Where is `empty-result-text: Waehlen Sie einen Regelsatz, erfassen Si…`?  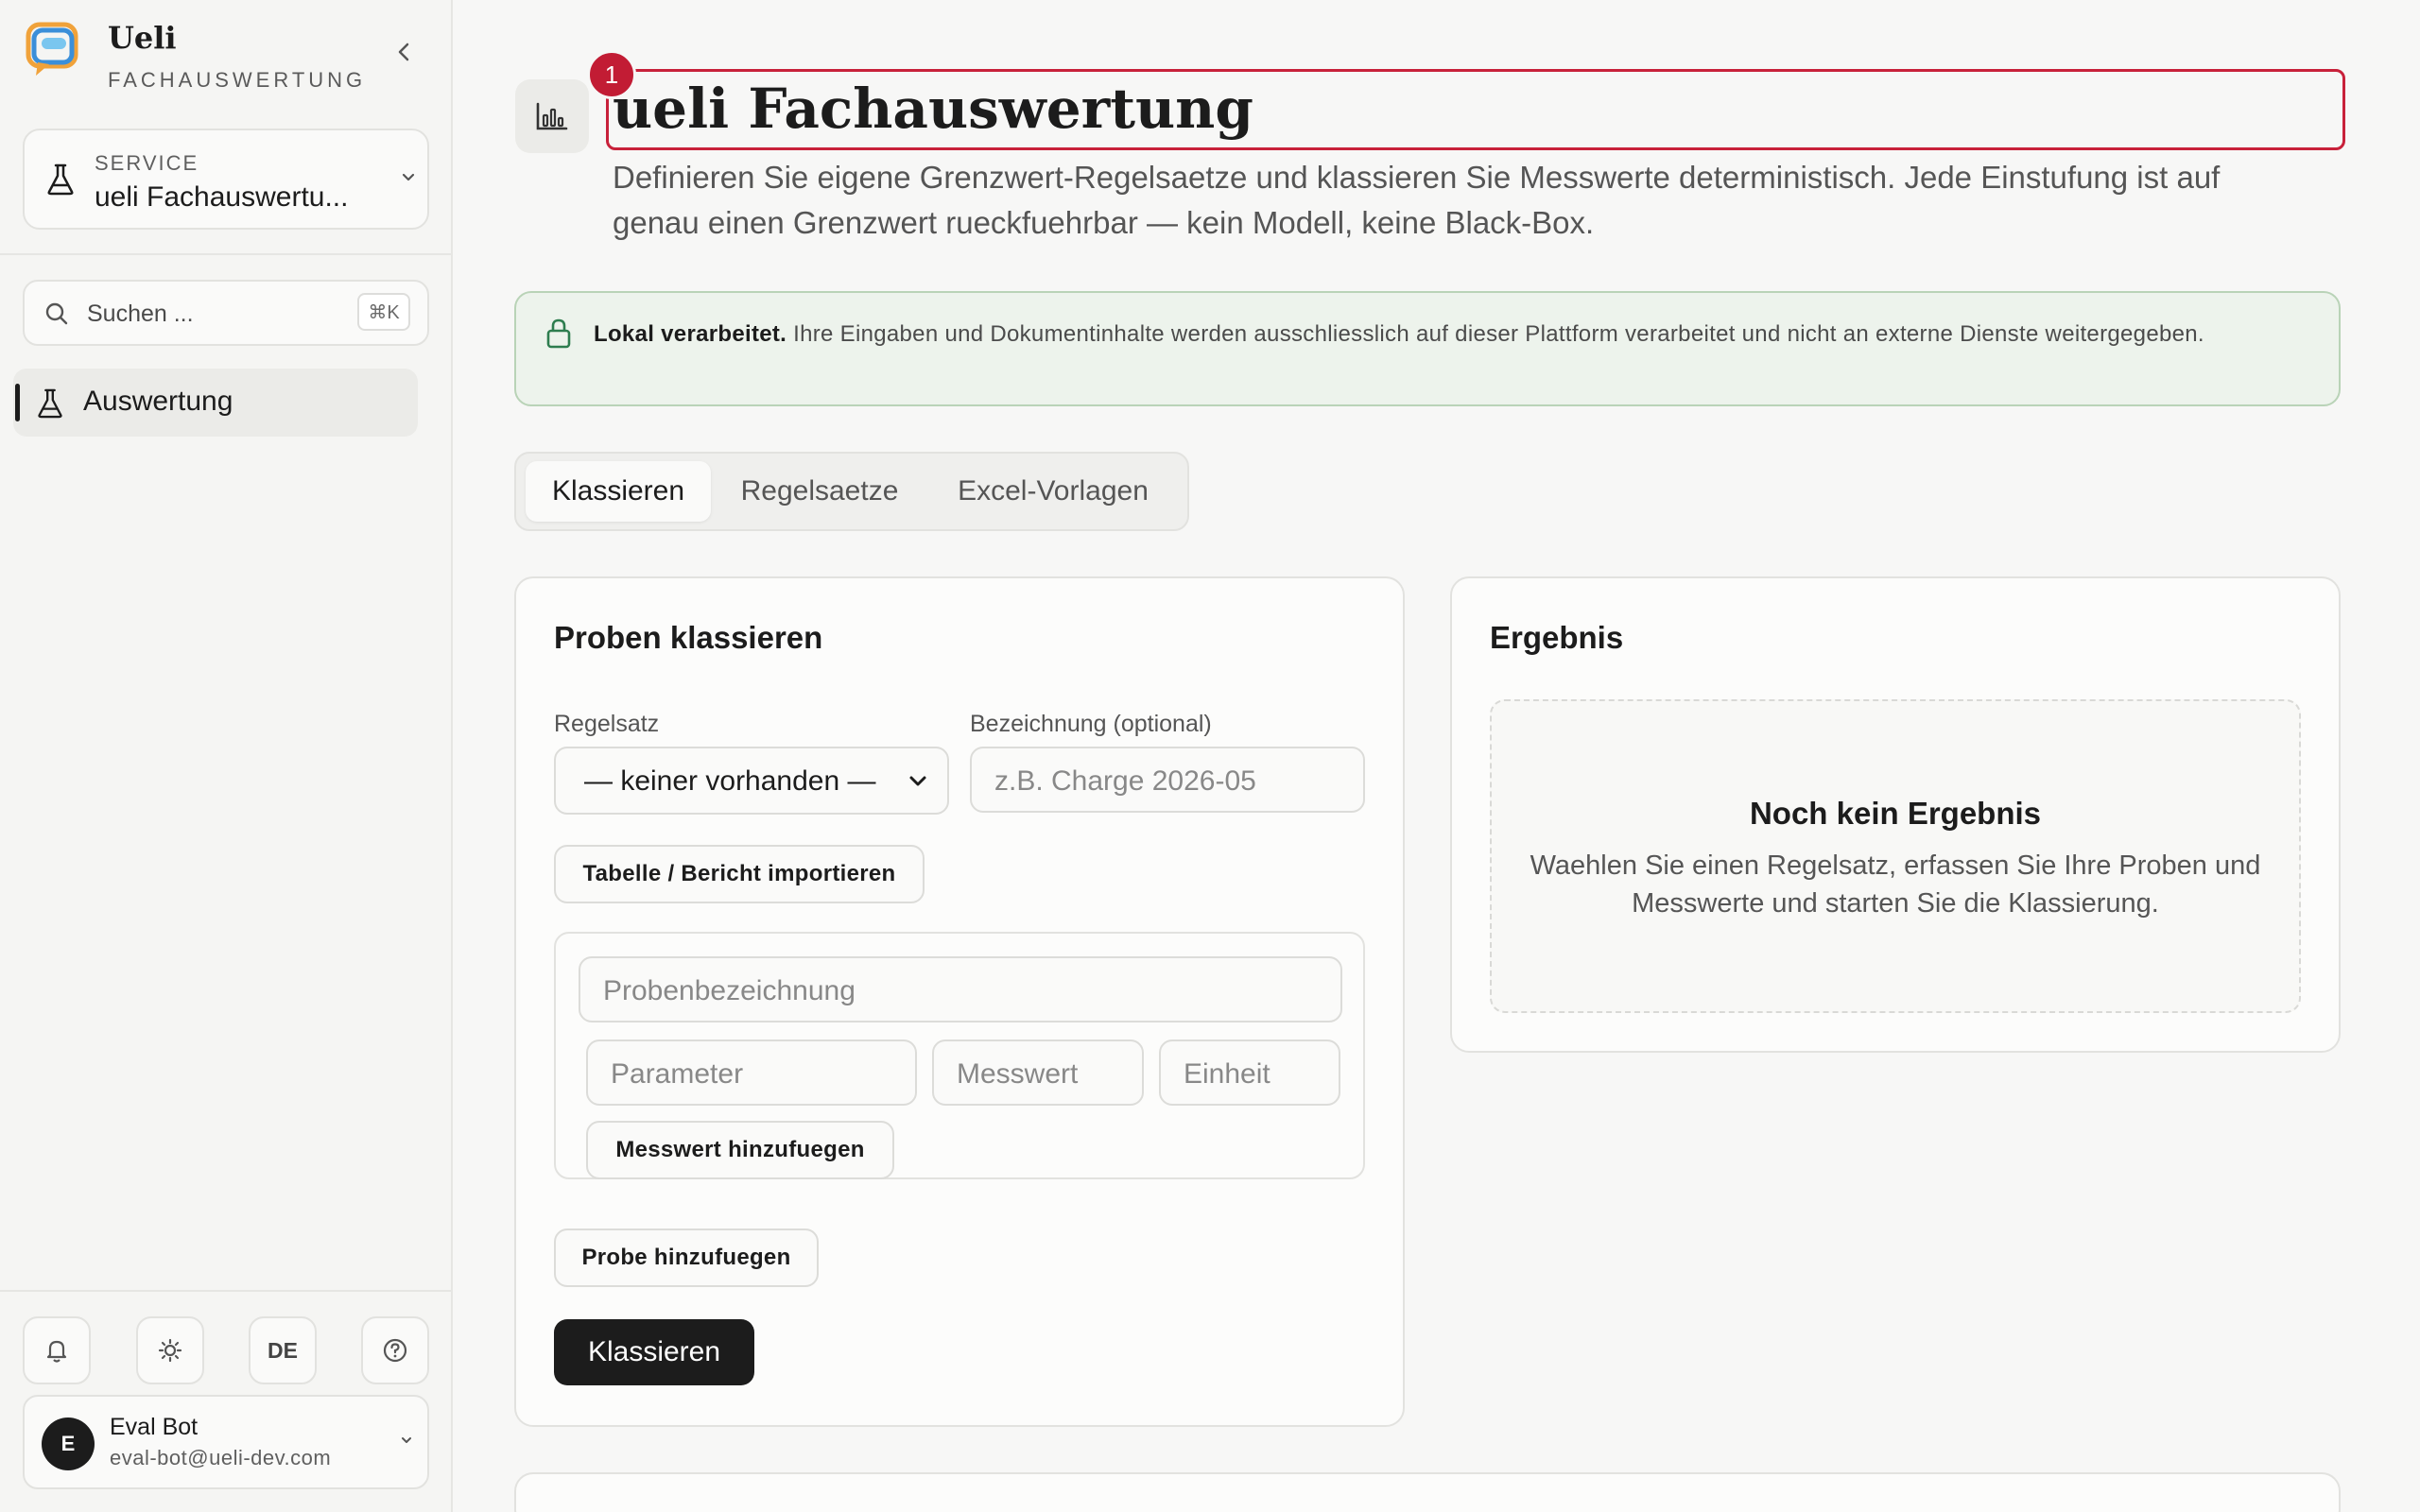 empty-result-text: Waehlen Sie einen Regelsatz, erfassen Si… is located at coordinates (1895, 884).